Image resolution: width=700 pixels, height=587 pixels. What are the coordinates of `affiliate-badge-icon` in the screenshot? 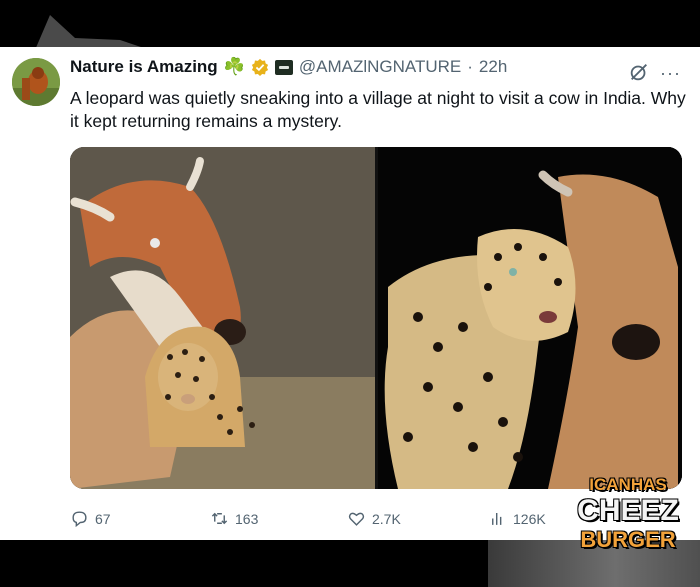 It's located at (283, 67).